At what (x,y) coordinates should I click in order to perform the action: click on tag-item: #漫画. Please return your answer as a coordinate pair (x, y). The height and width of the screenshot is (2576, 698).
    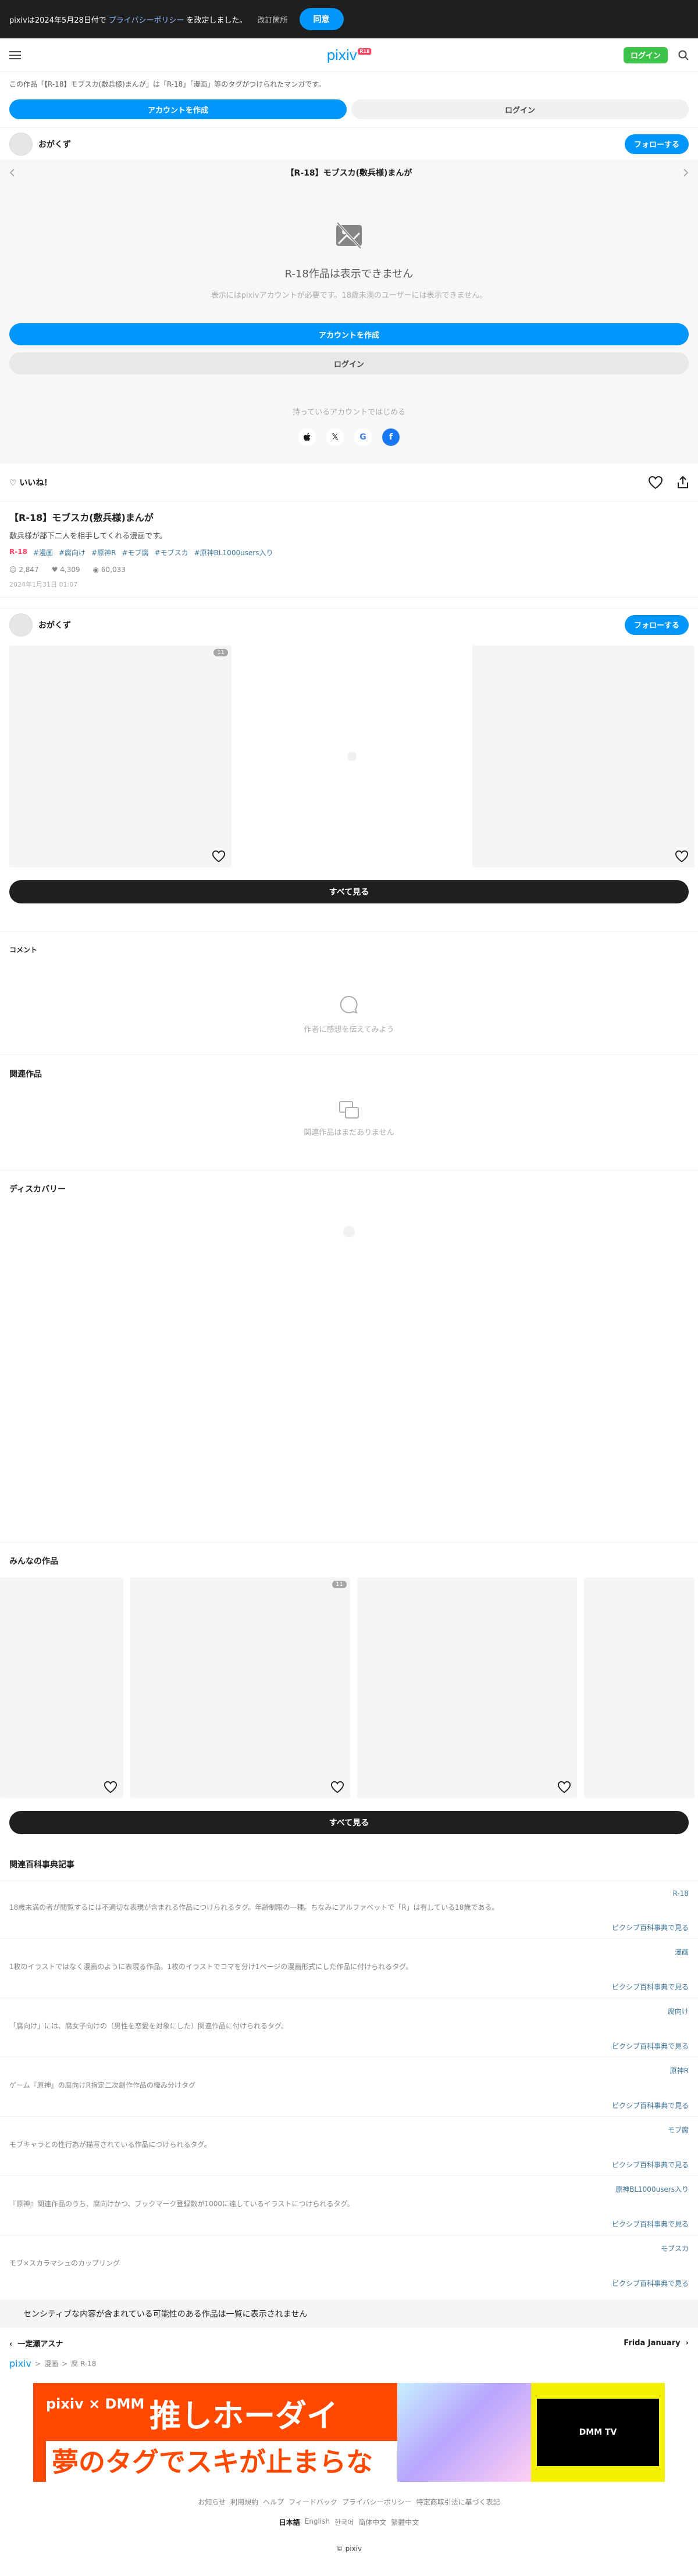
    Looking at the image, I should click on (43, 553).